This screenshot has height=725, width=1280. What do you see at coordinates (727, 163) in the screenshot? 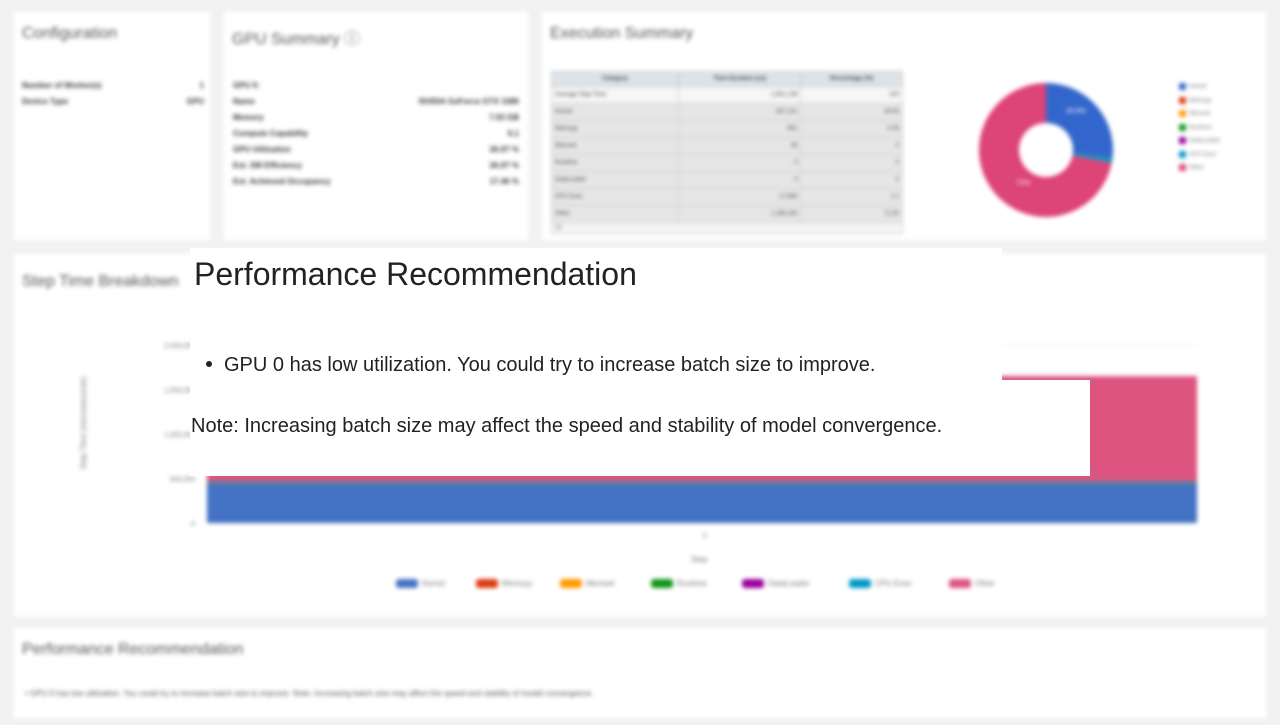
I see `table-row: Runtime 0 0` at bounding box center [727, 163].